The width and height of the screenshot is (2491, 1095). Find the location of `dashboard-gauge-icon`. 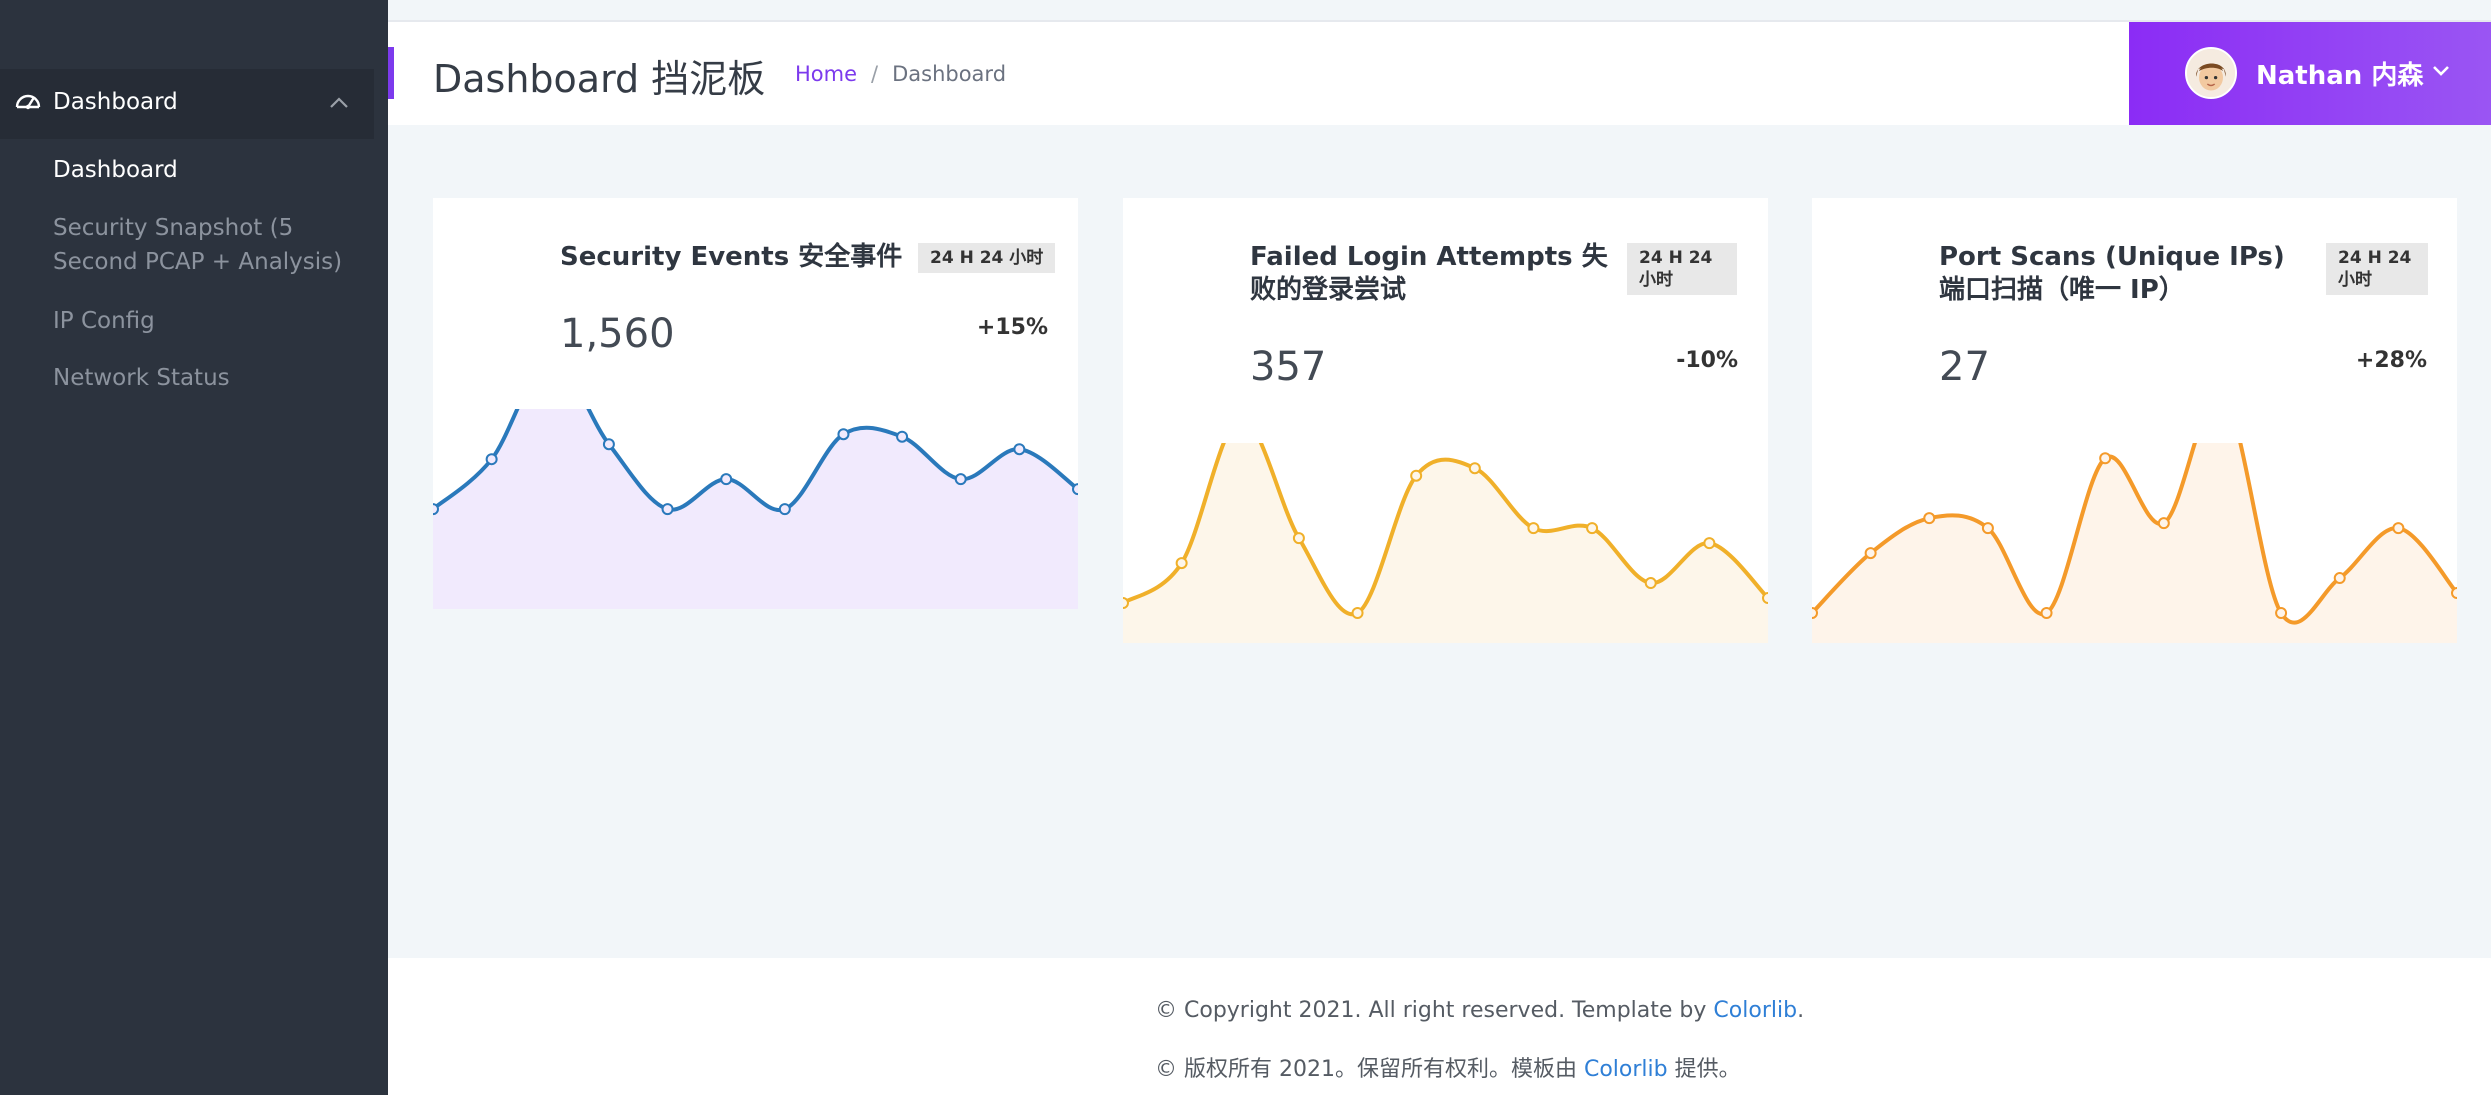

dashboard-gauge-icon is located at coordinates (28, 102).